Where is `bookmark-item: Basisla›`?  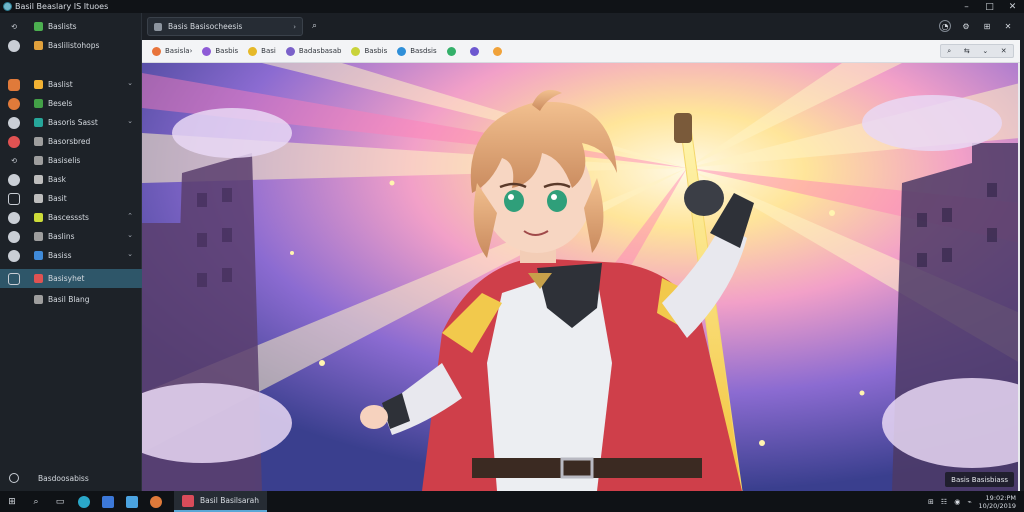 bookmark-item: Basisla› is located at coordinates (172, 51).